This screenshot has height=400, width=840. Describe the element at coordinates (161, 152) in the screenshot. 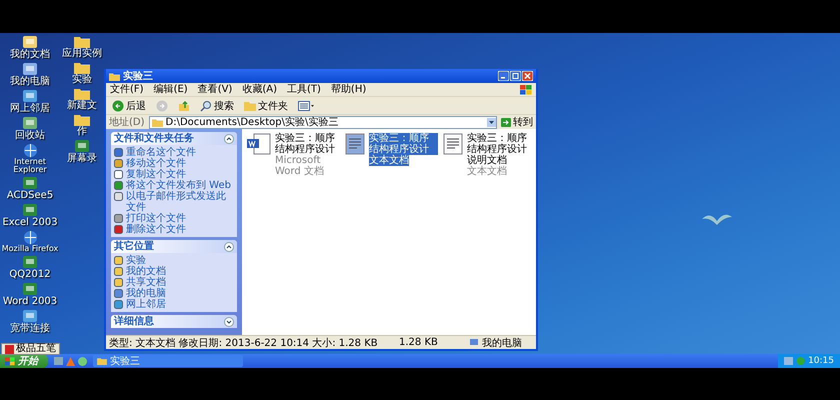

I see `task-link: 重命名这个文件` at that location.